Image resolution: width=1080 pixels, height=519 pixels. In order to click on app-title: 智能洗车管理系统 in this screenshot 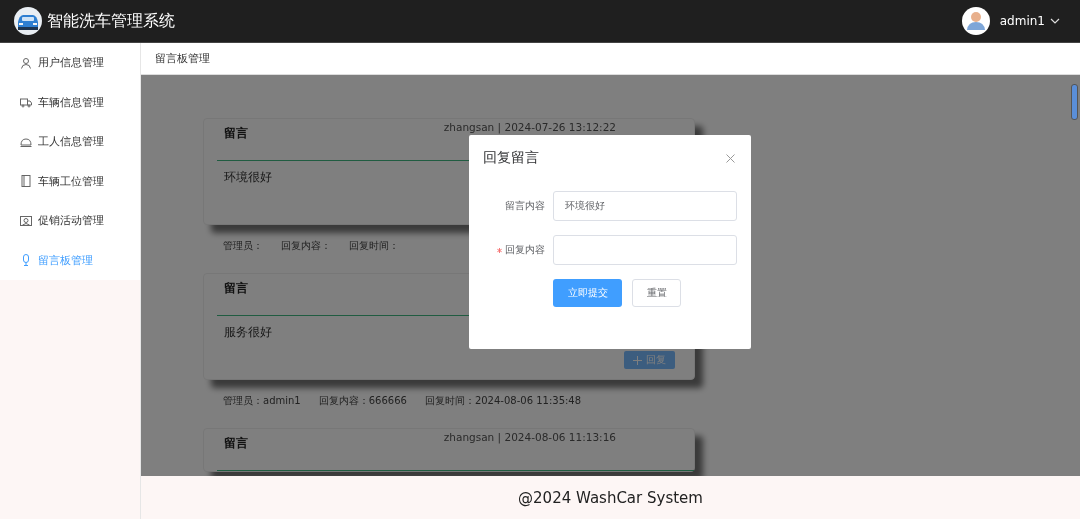, I will do `click(111, 21)`.